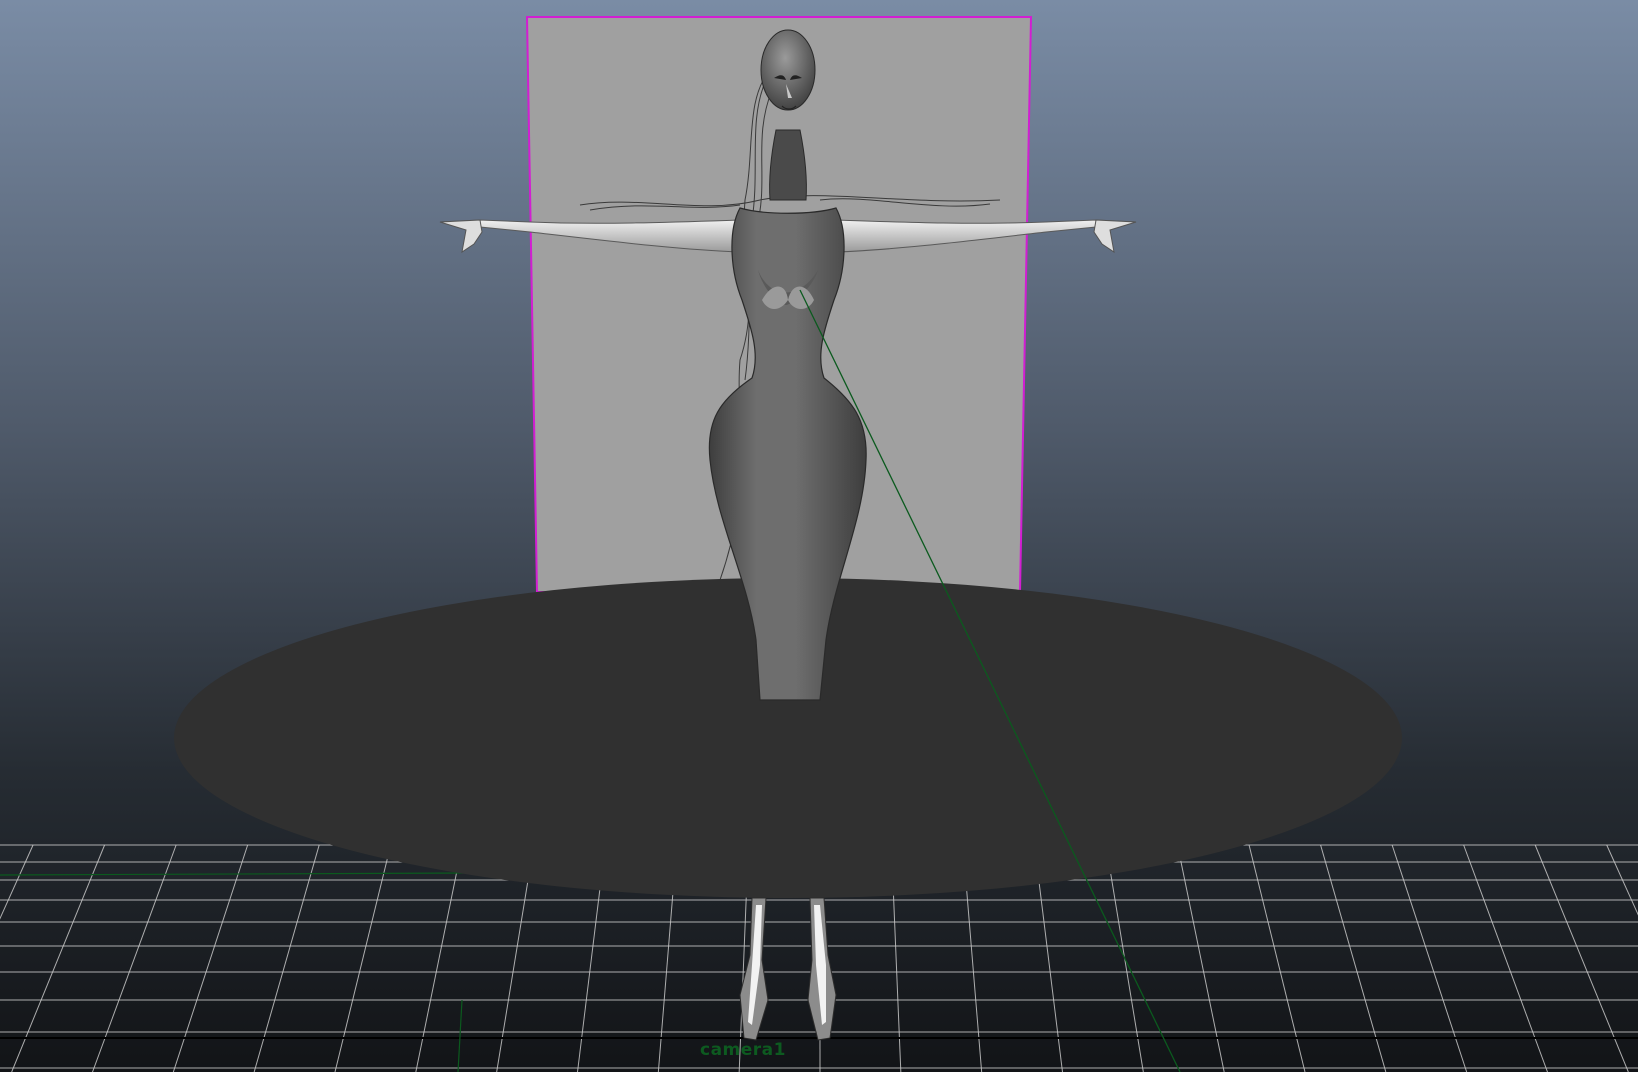  I want to click on character-head, so click(788, 70).